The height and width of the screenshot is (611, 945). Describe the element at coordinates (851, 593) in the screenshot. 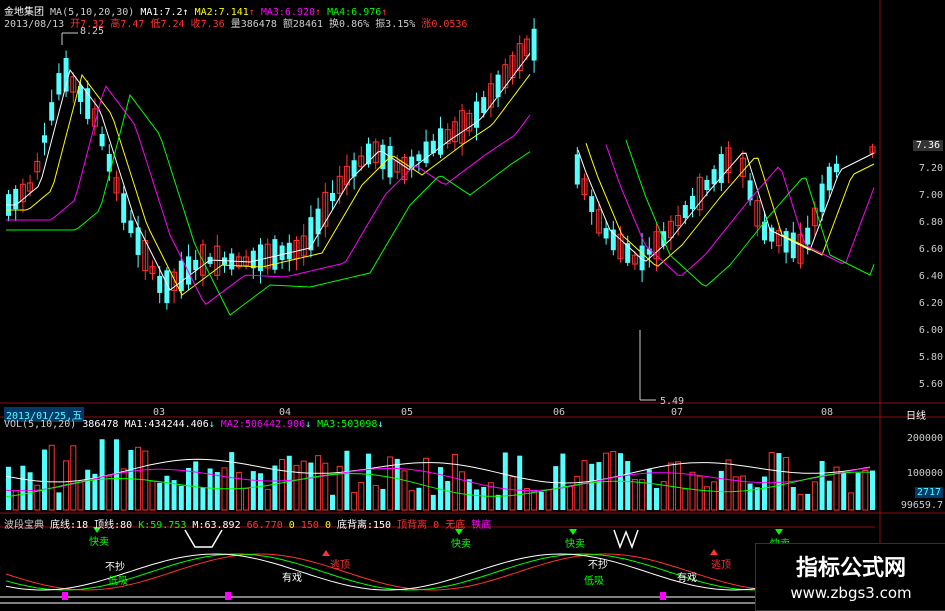

I see `watermark-url: www.zbgs3.com` at that location.